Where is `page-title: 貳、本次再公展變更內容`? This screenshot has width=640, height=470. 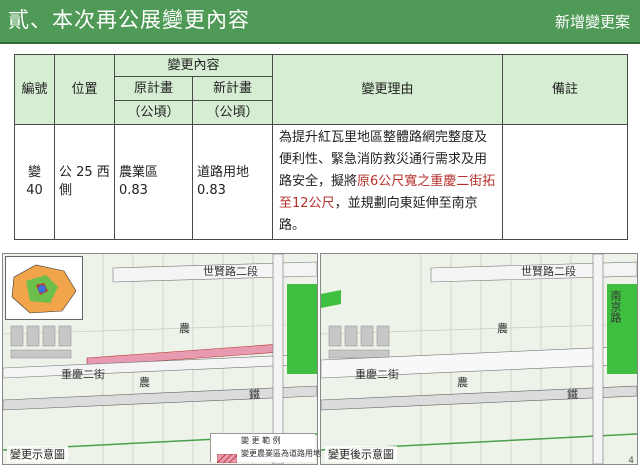 page-title: 貳、本次再公展變更內容 is located at coordinates (129, 20).